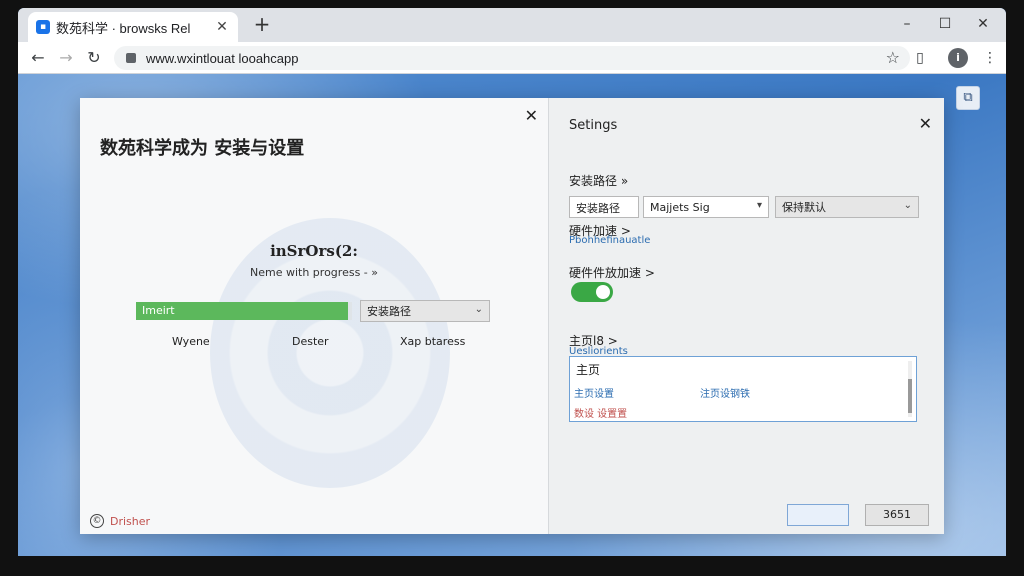 This screenshot has width=1024, height=576. Describe the element at coordinates (604, 207) in the screenshot. I see `install-path-field: 安装路径` at that location.